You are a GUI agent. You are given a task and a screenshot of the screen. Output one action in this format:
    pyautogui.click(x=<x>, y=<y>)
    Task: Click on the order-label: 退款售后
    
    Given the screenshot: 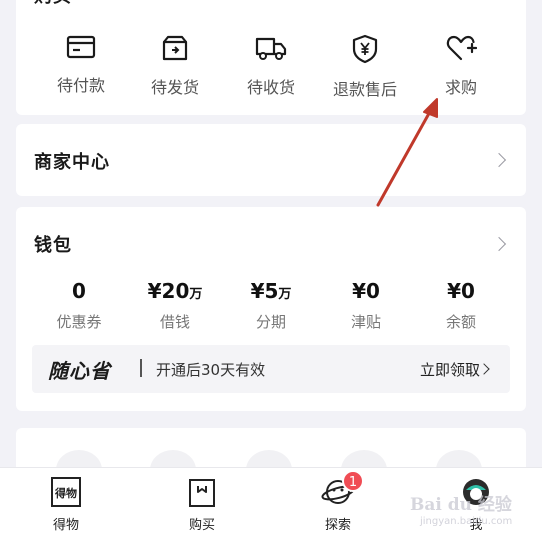 What is the action you would take?
    pyautogui.click(x=364, y=89)
    